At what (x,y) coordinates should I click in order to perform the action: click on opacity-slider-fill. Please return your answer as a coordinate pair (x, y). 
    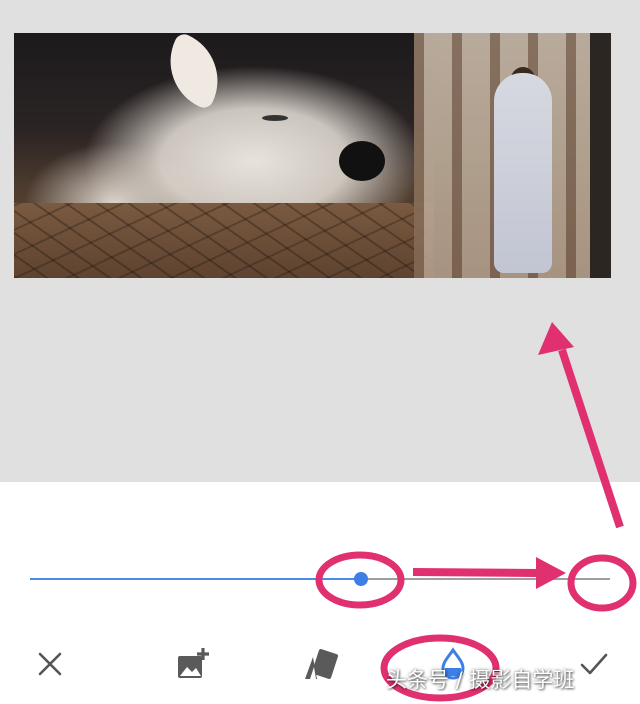
    Looking at the image, I should click on (195, 579).